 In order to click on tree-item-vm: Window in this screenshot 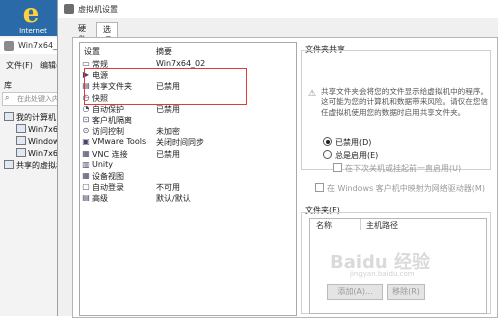, I will do `click(38, 141)`.